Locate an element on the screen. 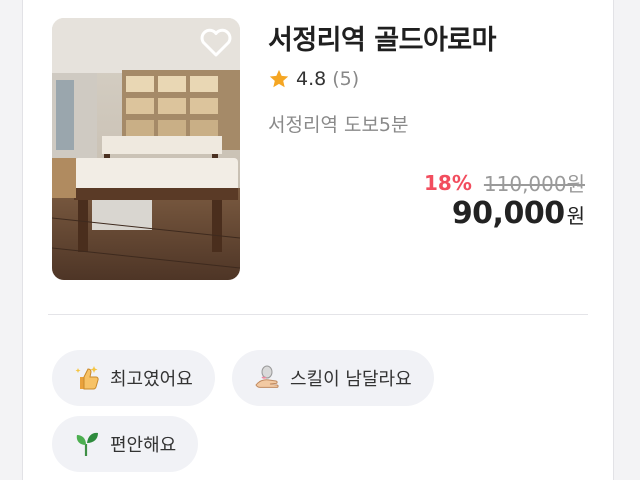 The height and width of the screenshot is (480, 640). rating: 4.8 (5) is located at coordinates (313, 79).